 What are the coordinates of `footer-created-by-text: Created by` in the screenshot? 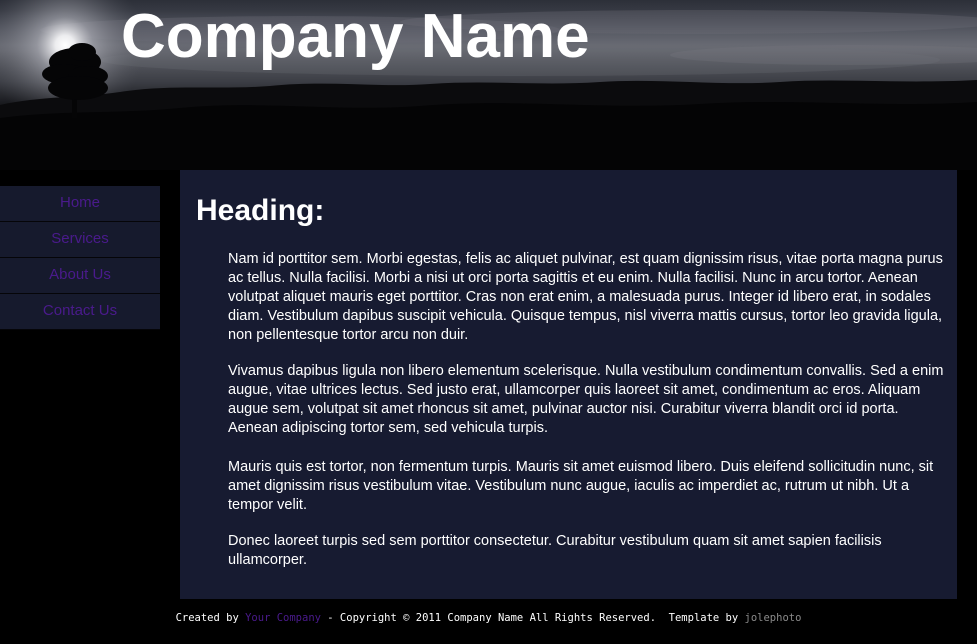 It's located at (210, 618).